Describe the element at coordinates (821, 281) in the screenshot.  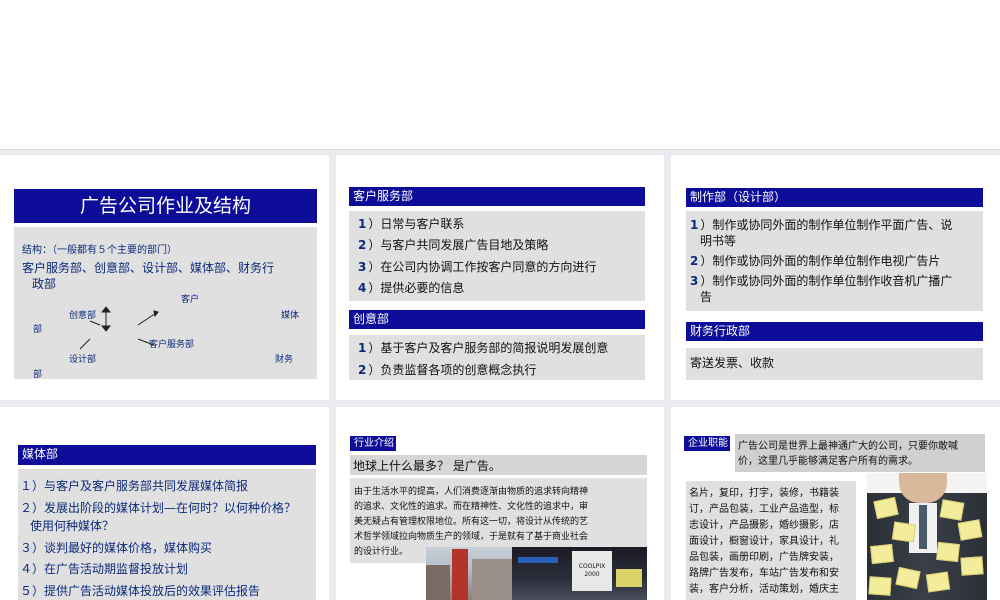
I see `list-item: 3 ）制作或协同外面的制作单位制作收音机广播广` at that location.